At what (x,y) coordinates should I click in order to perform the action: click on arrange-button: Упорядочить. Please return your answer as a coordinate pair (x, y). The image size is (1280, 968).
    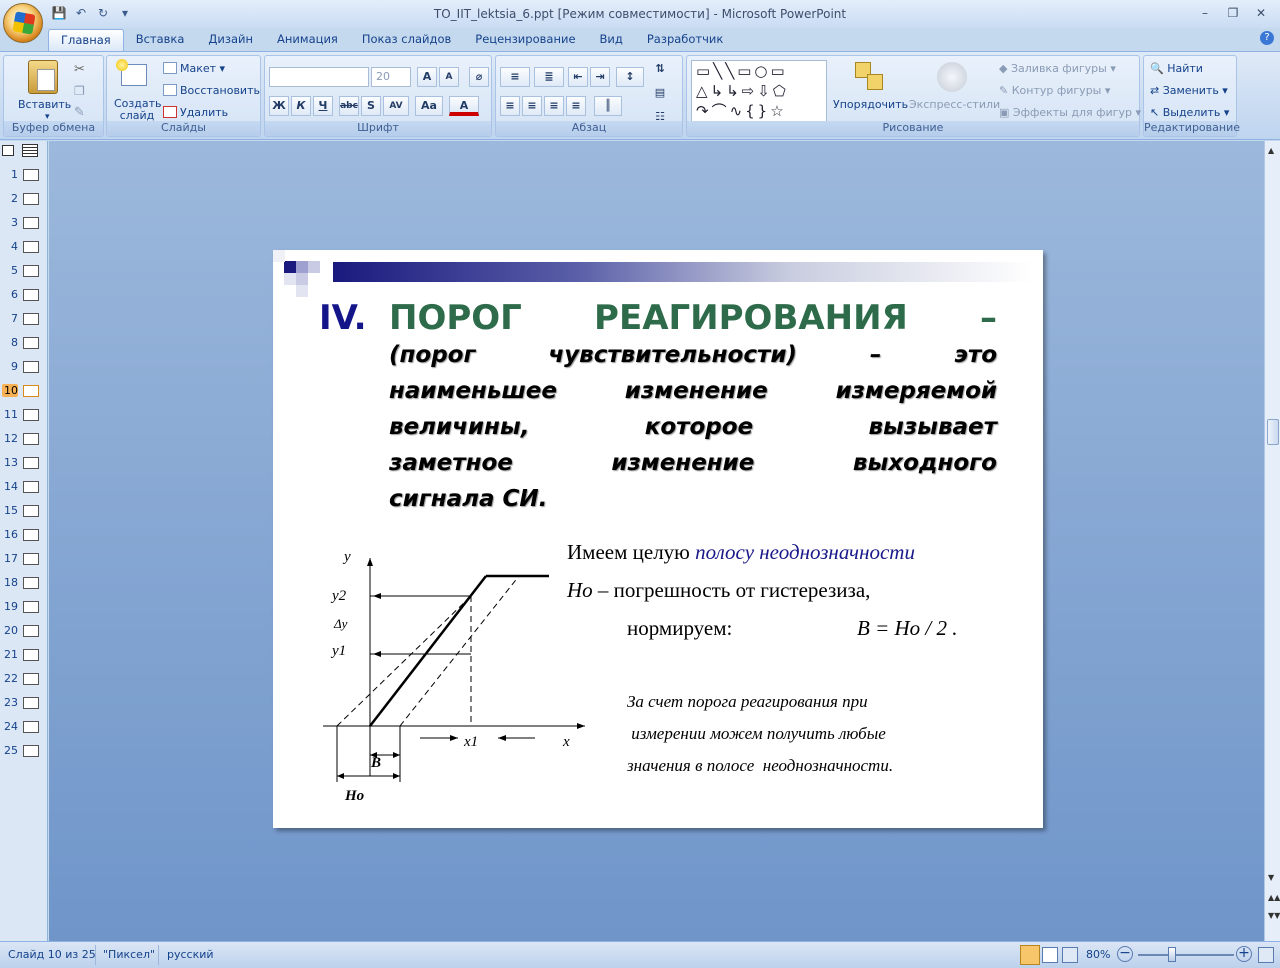
    Looking at the image, I should click on (870, 104).